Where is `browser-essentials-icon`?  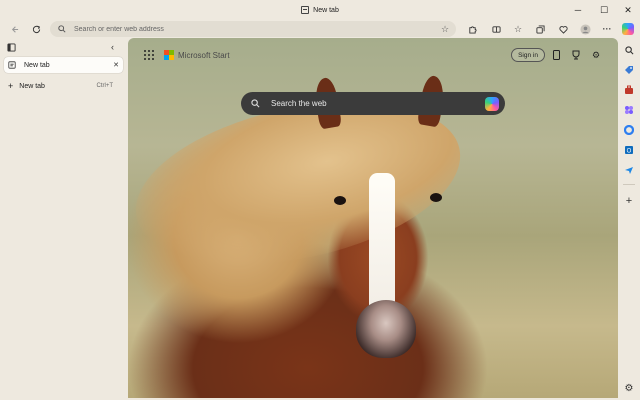 browser-essentials-icon is located at coordinates (563, 29).